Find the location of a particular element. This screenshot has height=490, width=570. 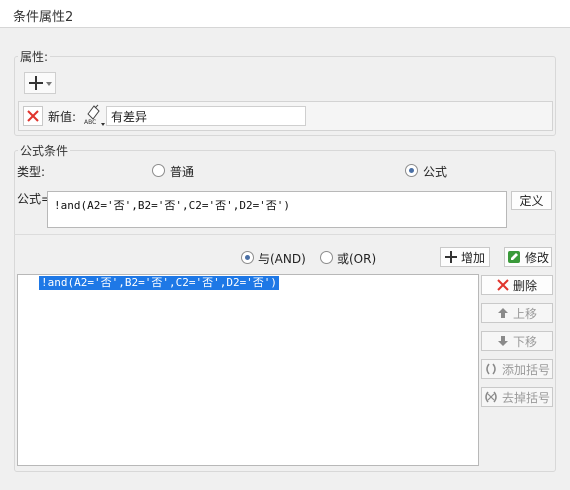

remove-bracket-button: 去掉括号 is located at coordinates (517, 397).